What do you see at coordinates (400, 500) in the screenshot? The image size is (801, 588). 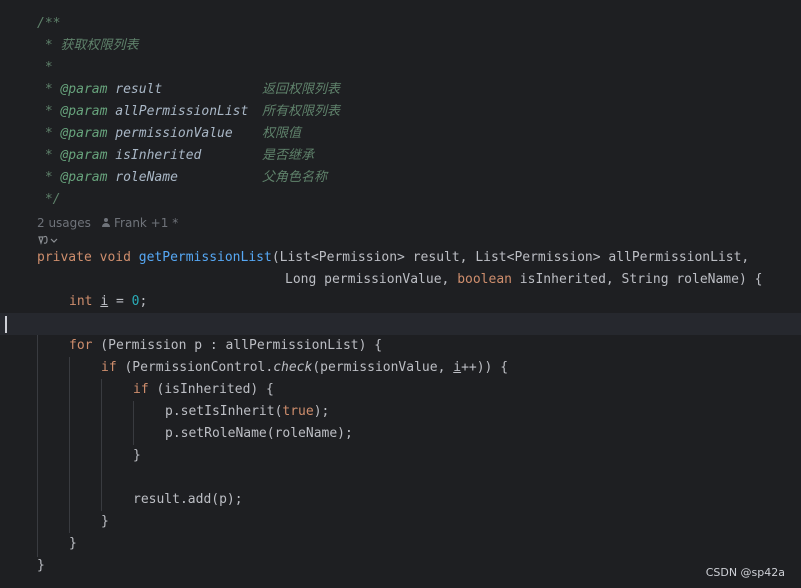 I see `code-line: result.add(p);` at bounding box center [400, 500].